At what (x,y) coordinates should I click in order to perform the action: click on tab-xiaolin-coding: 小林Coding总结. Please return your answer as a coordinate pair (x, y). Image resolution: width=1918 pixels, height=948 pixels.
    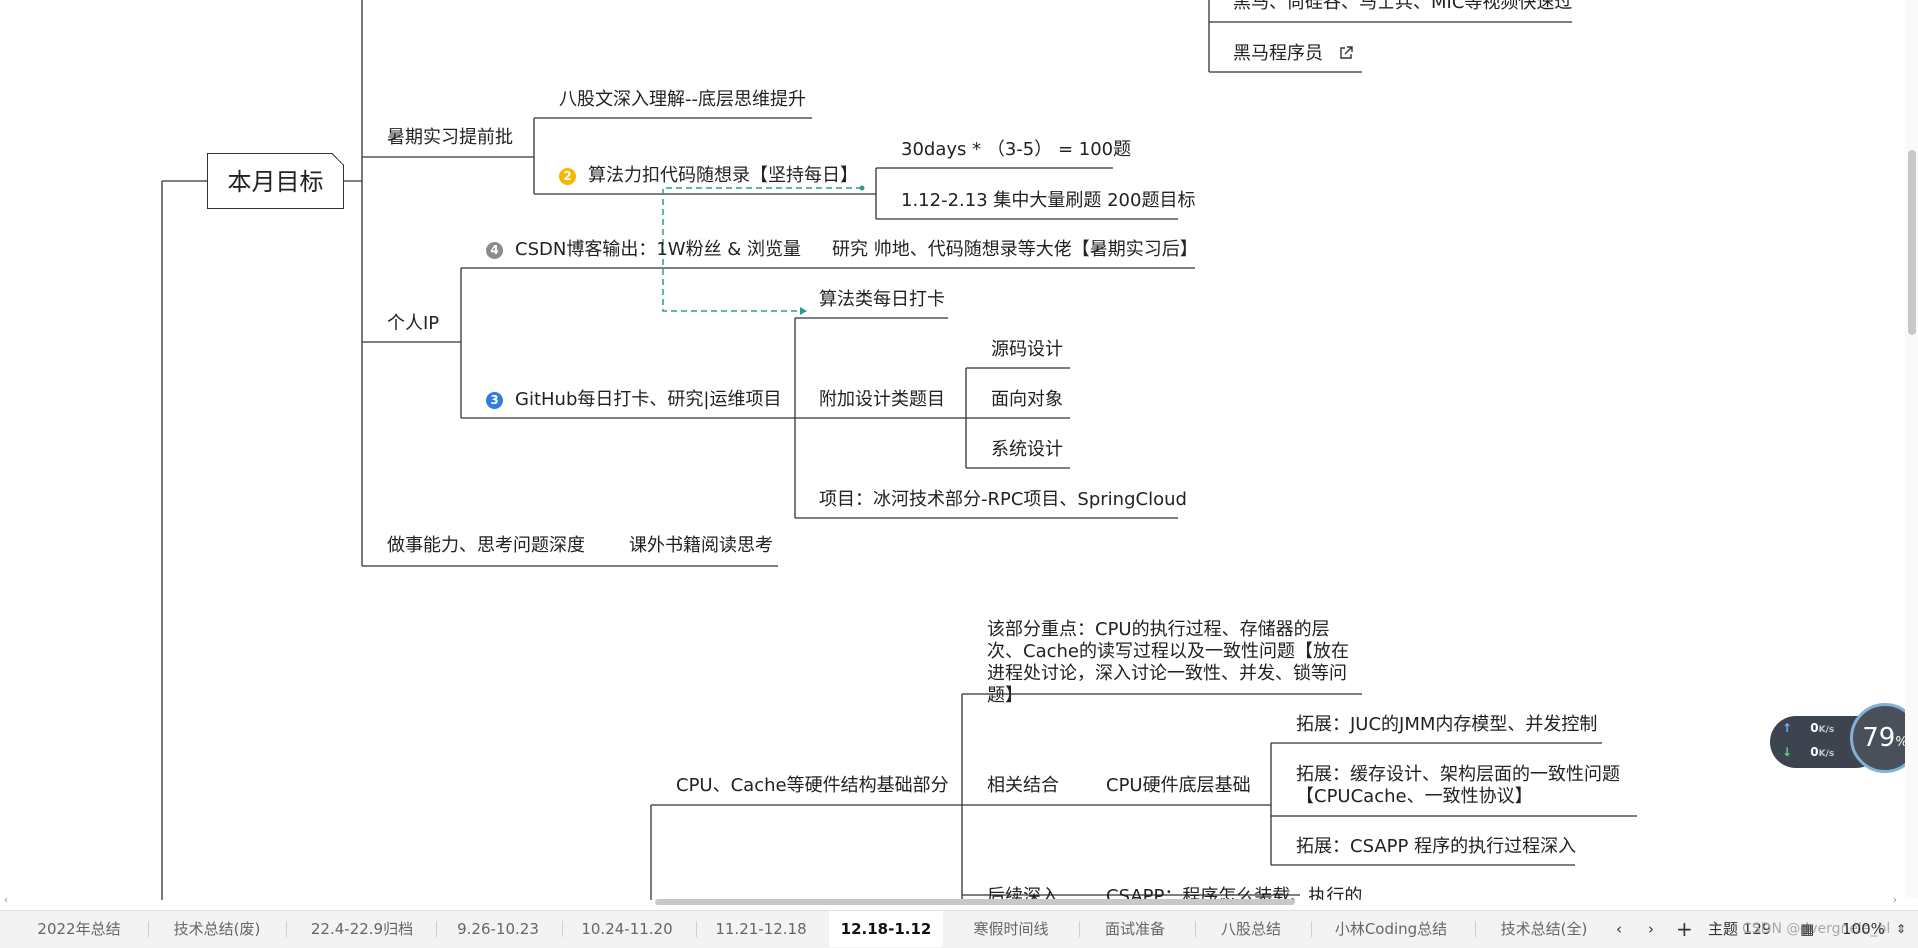
    Looking at the image, I should click on (1391, 929).